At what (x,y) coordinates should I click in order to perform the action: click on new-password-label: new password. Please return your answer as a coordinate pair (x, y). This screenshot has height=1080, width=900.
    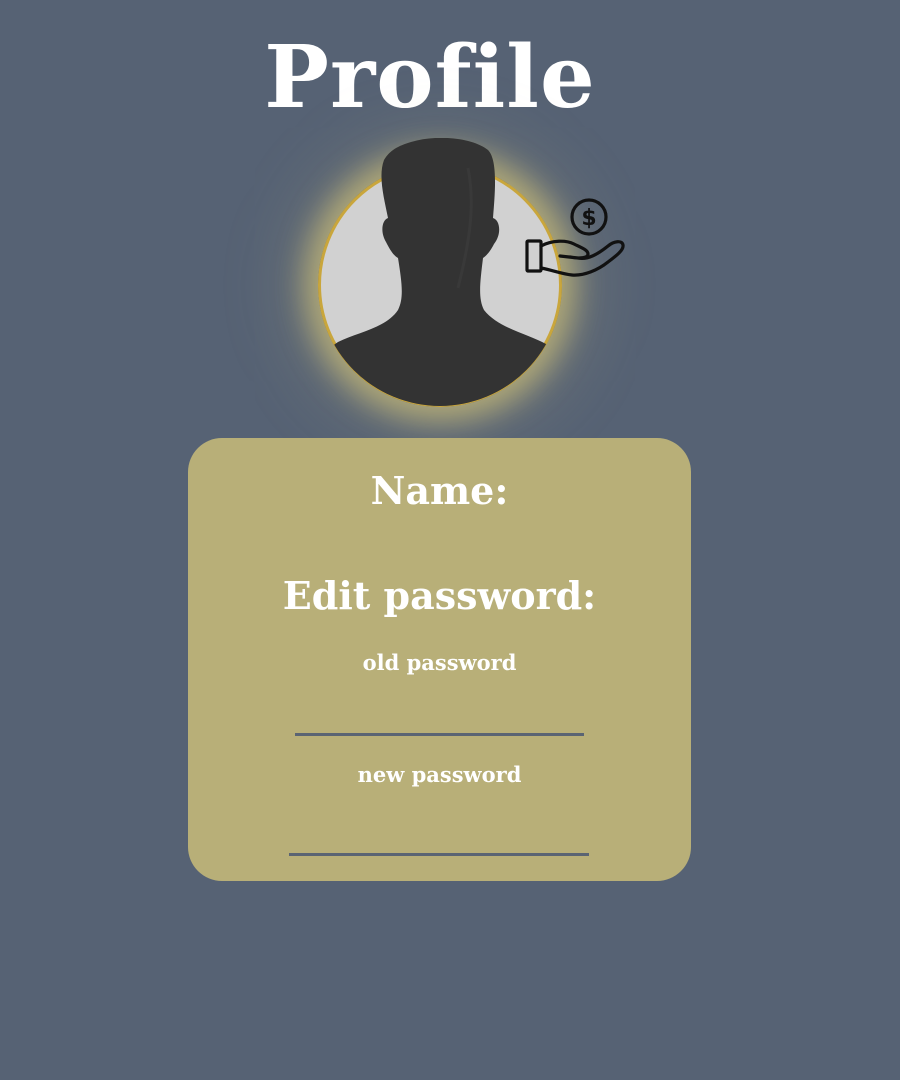
    Looking at the image, I should click on (439, 774).